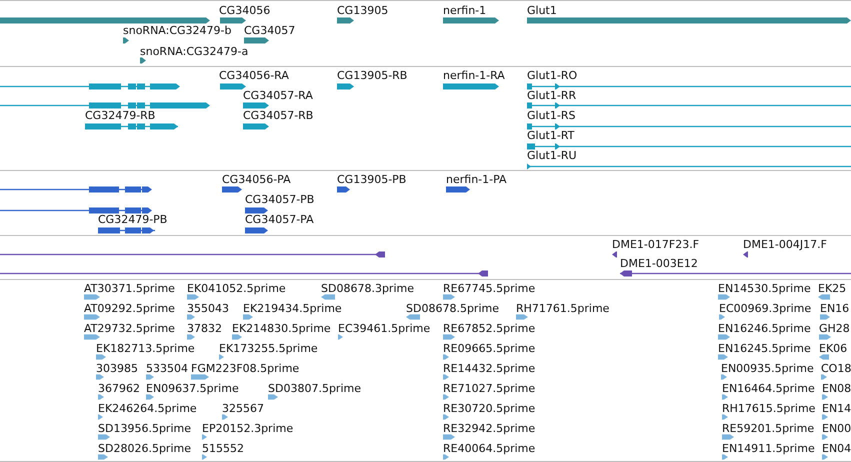 The image size is (851, 462). What do you see at coordinates (476, 179) in the screenshot?
I see `feature-label: nerfin-1-PA` at bounding box center [476, 179].